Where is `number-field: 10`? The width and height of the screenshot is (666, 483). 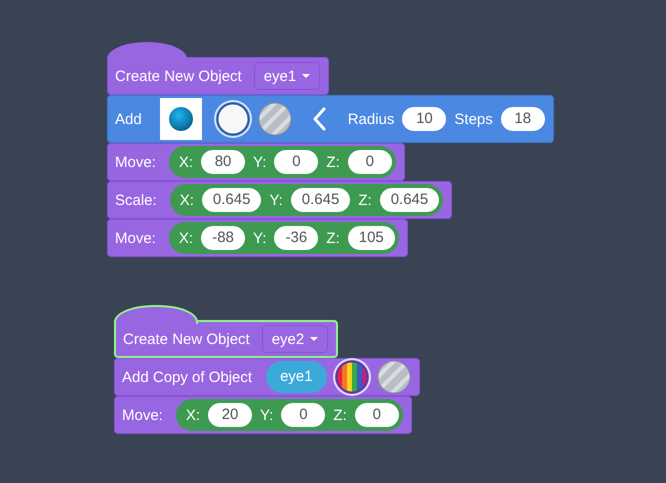
number-field: 10 is located at coordinates (424, 119).